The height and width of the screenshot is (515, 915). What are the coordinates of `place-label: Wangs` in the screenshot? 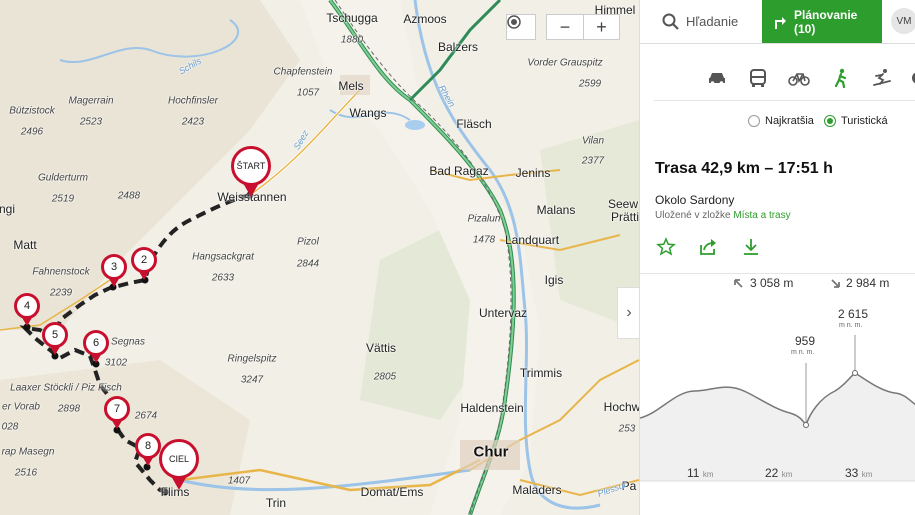 It's located at (368, 113).